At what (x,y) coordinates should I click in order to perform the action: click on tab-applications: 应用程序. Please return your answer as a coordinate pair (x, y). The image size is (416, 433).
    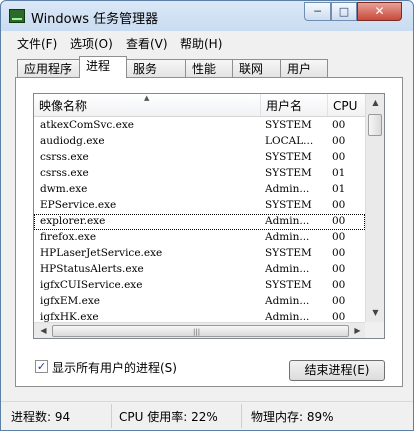
    Looking at the image, I should click on (48, 68).